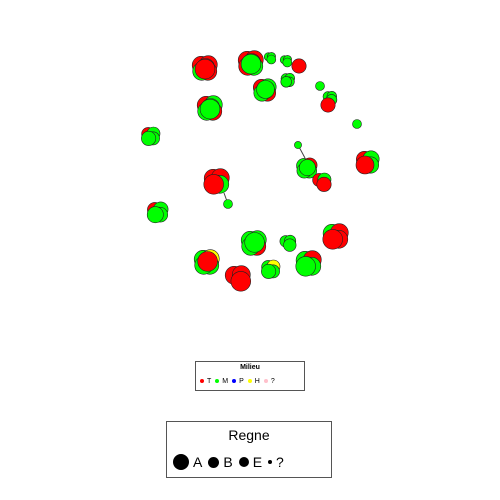 The width and height of the screenshot is (500, 500). I want to click on milieu-legend: Milieu T M P H ?, so click(250, 376).